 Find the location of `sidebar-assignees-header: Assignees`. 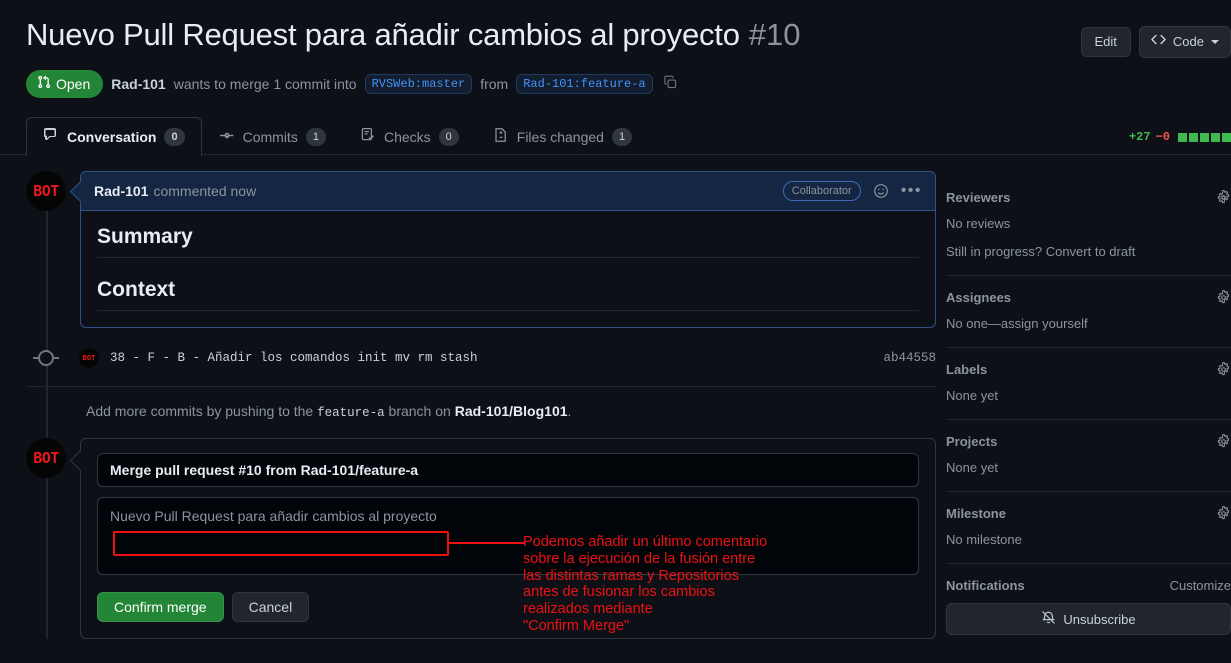

sidebar-assignees-header: Assignees is located at coordinates (1088, 297).